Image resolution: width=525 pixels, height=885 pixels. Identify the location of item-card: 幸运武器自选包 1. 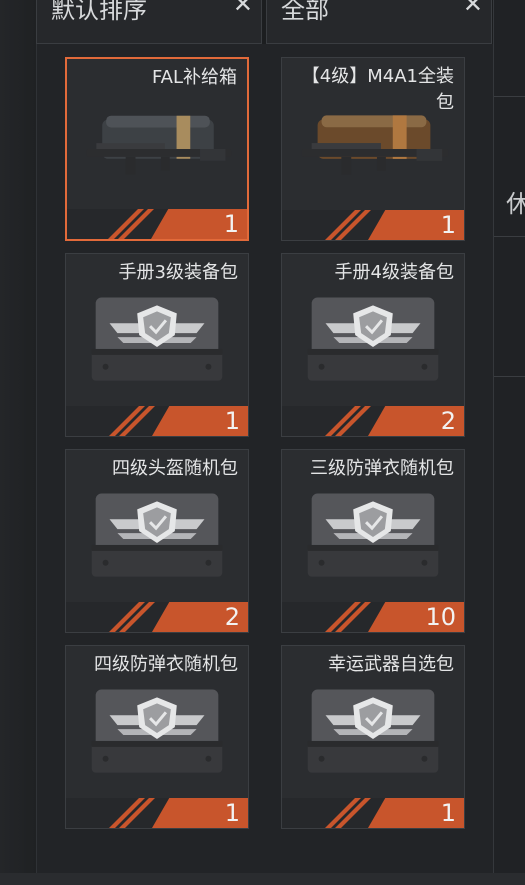
(373, 737).